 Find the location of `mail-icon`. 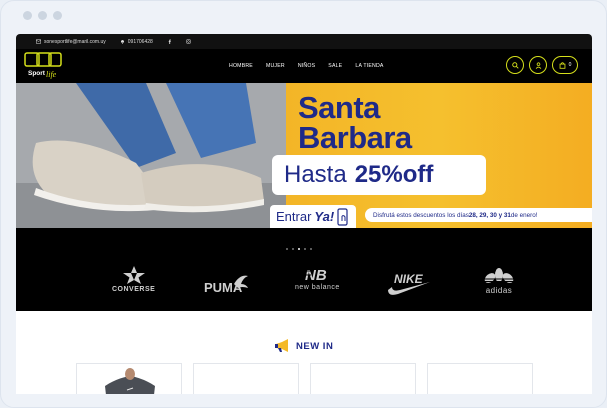

mail-icon is located at coordinates (38, 41).